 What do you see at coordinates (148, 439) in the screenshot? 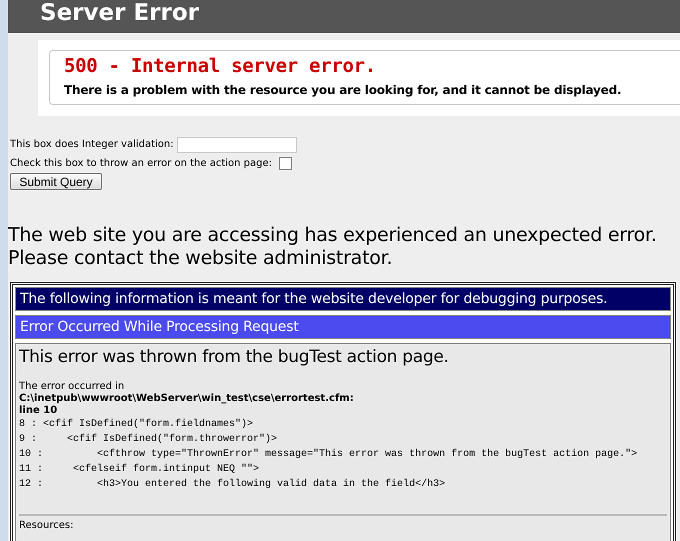
I see `code-line: 9 : <cfif IsDefined("form.throwerror")>` at bounding box center [148, 439].